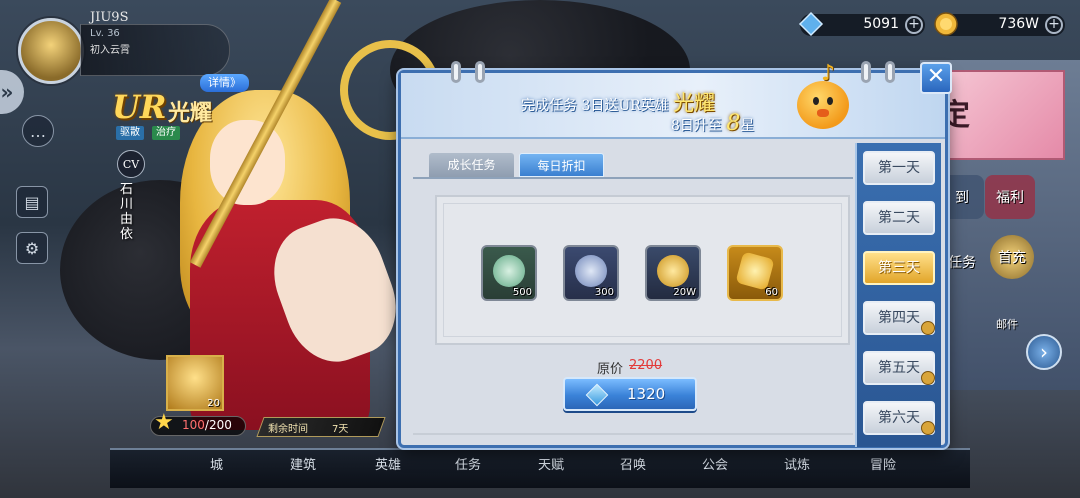 Image resolution: width=1080 pixels, height=498 pixels. Describe the element at coordinates (1044, 352) in the screenshot. I see `next-arrow-button: ›` at that location.